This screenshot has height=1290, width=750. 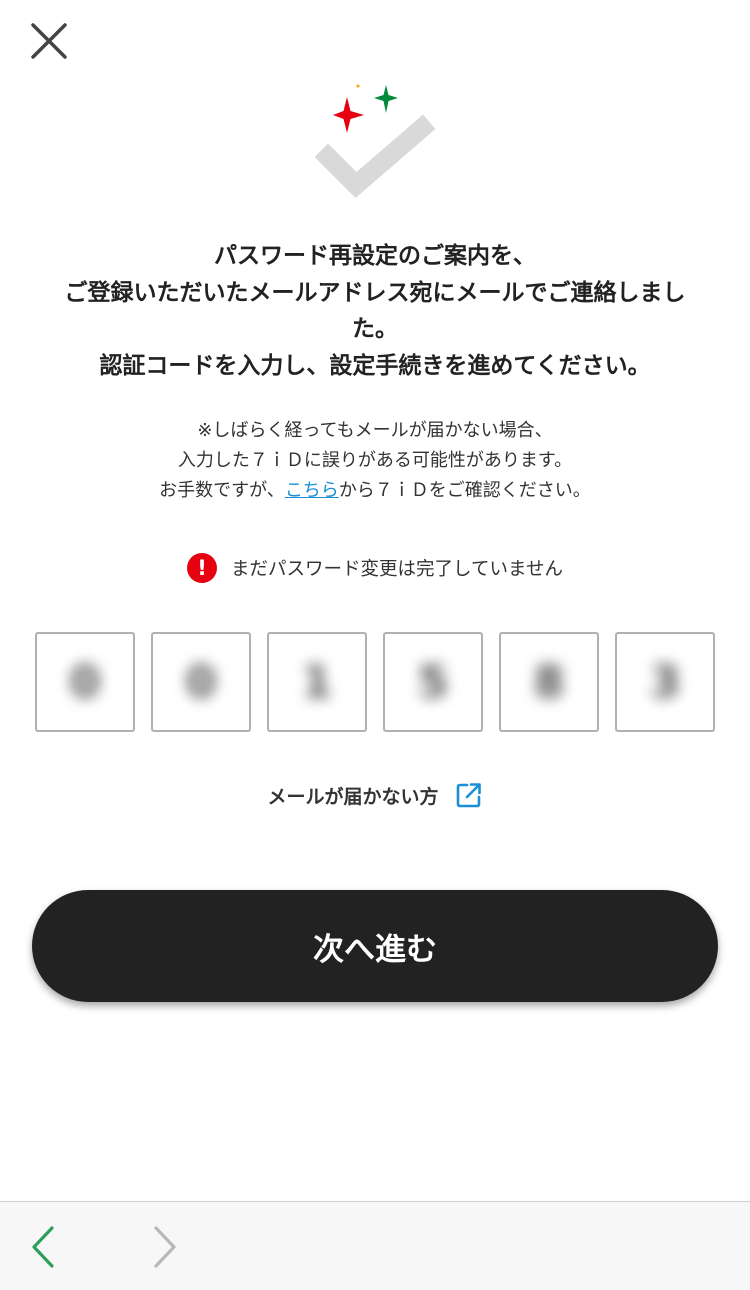 I want to click on message-line: 認証コードを入力し、設定手続きを進めてください。, so click(x=375, y=365).